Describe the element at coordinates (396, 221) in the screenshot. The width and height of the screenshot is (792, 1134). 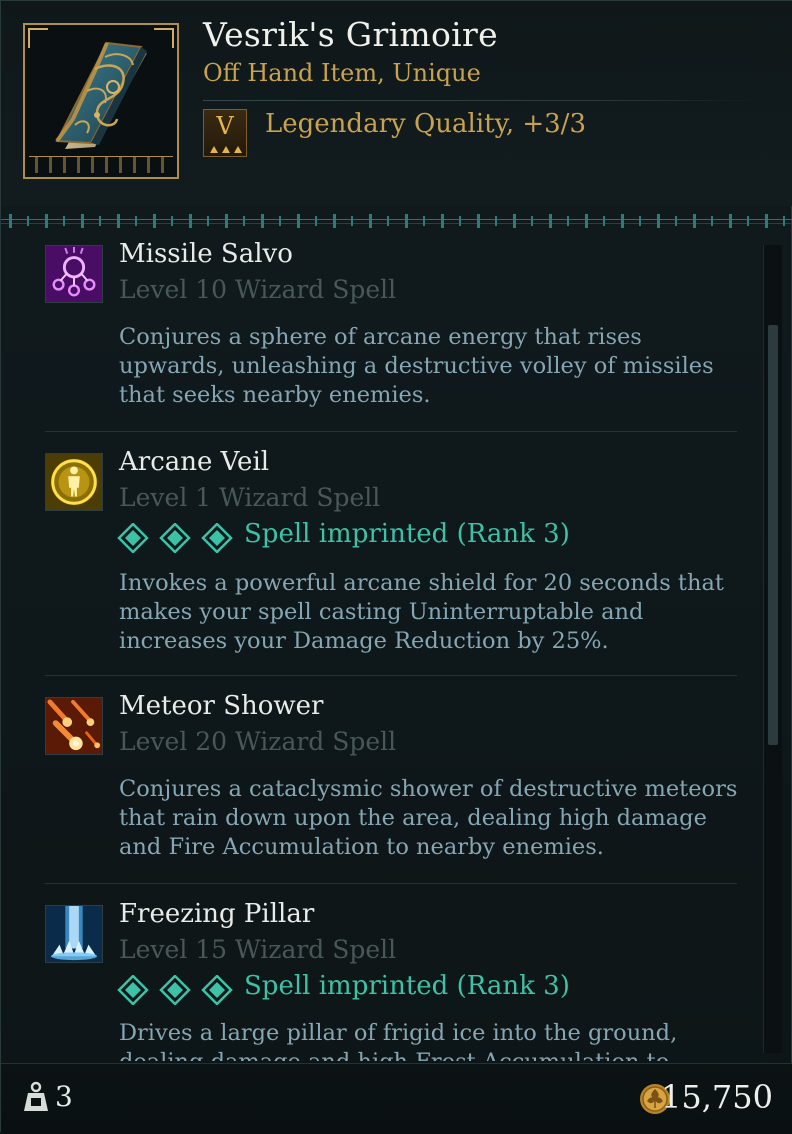
I see `header-ornament-divider` at that location.